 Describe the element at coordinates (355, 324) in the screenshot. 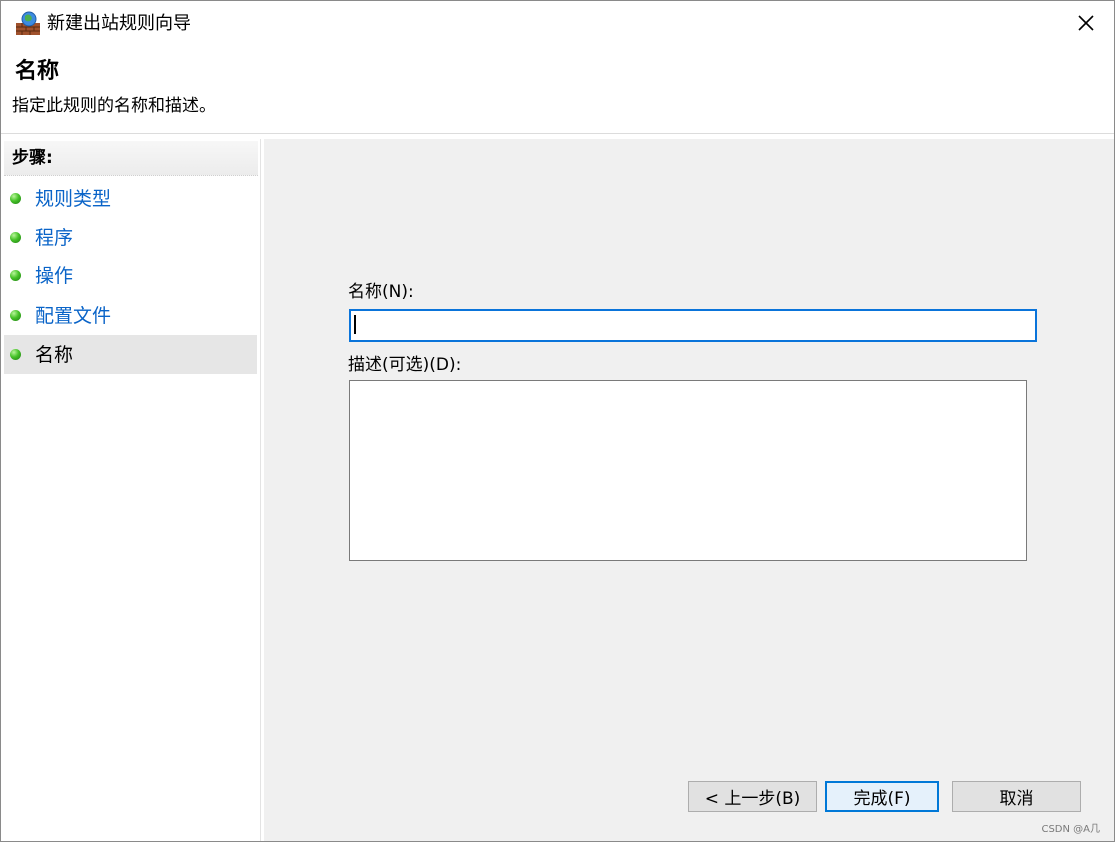

I see `text-caret` at that location.